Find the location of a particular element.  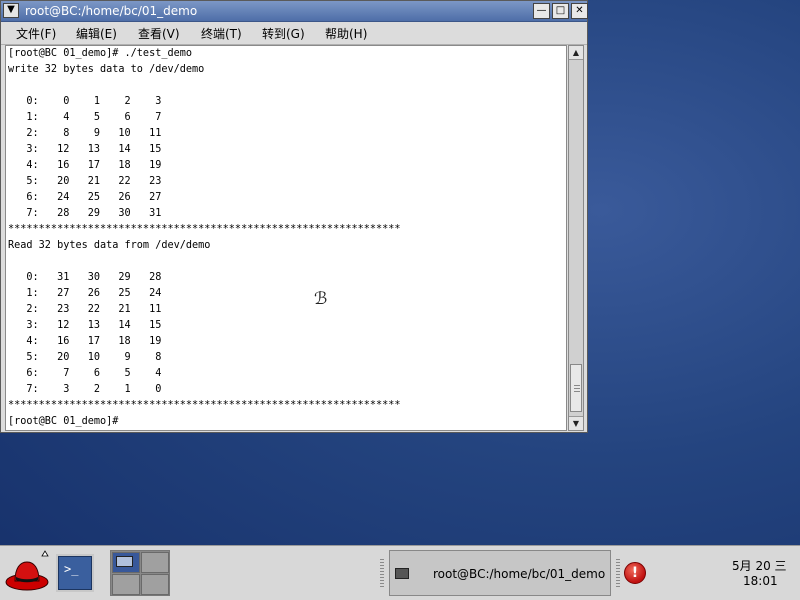

workspace-window-thumbnail is located at coordinates (124, 561).